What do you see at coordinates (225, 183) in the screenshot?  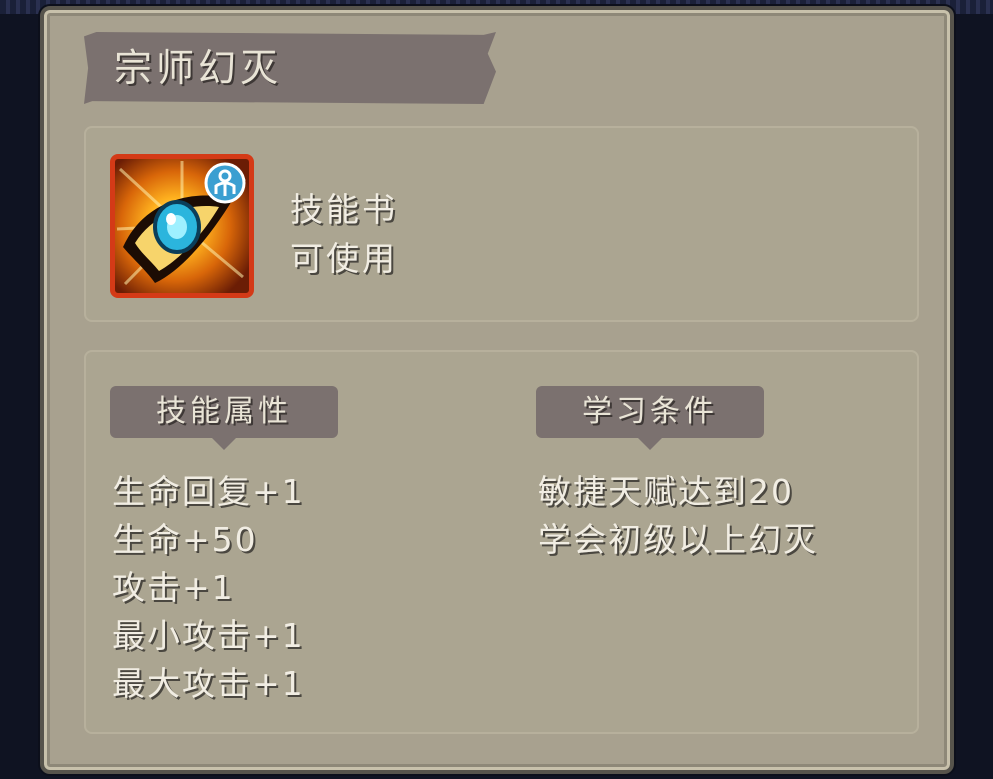 I see `skill-book-badge-icon` at bounding box center [225, 183].